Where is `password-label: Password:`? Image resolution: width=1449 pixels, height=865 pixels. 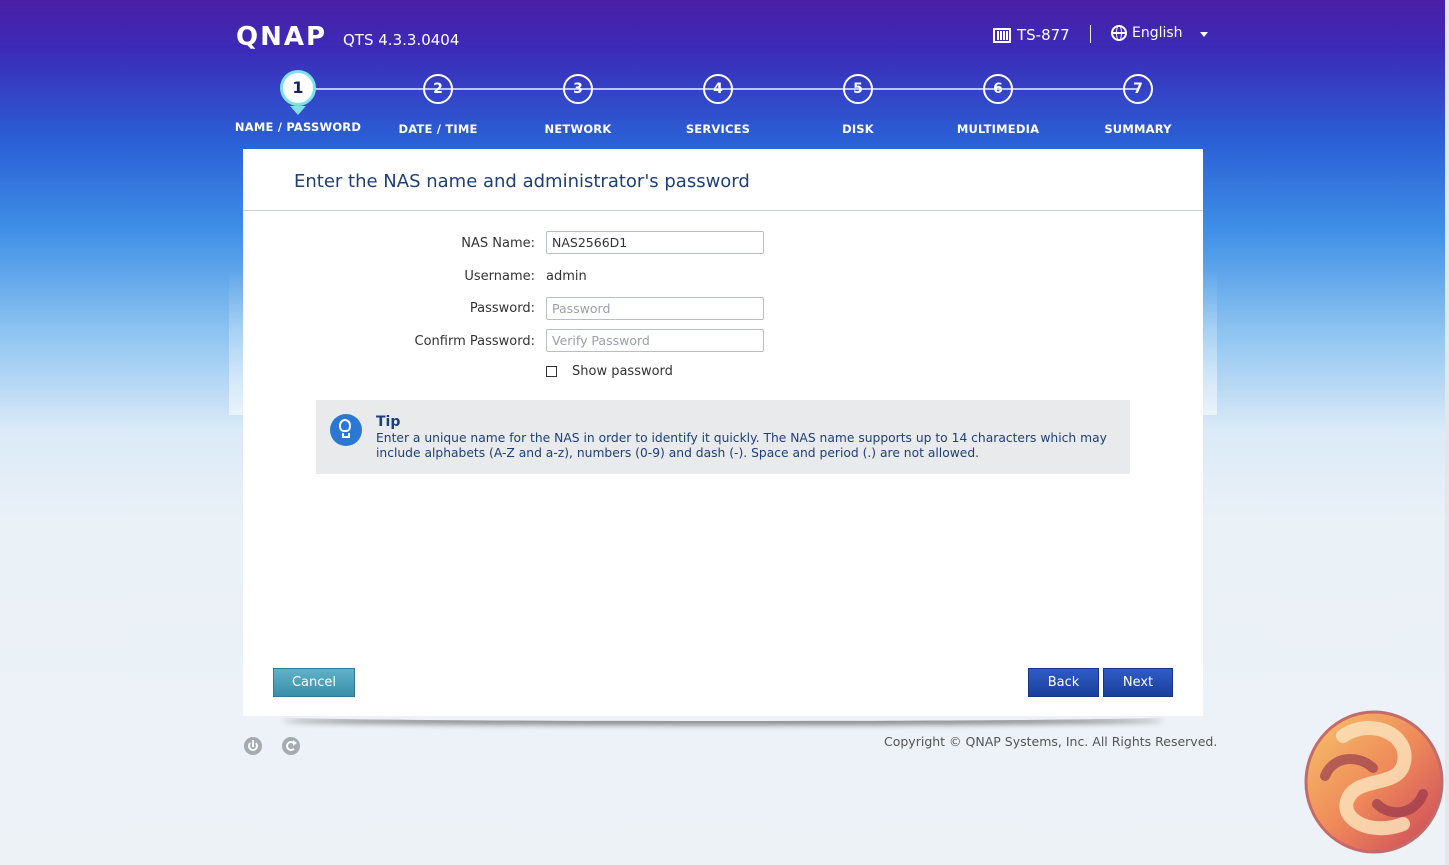
password-label: Password: is located at coordinates (502, 308).